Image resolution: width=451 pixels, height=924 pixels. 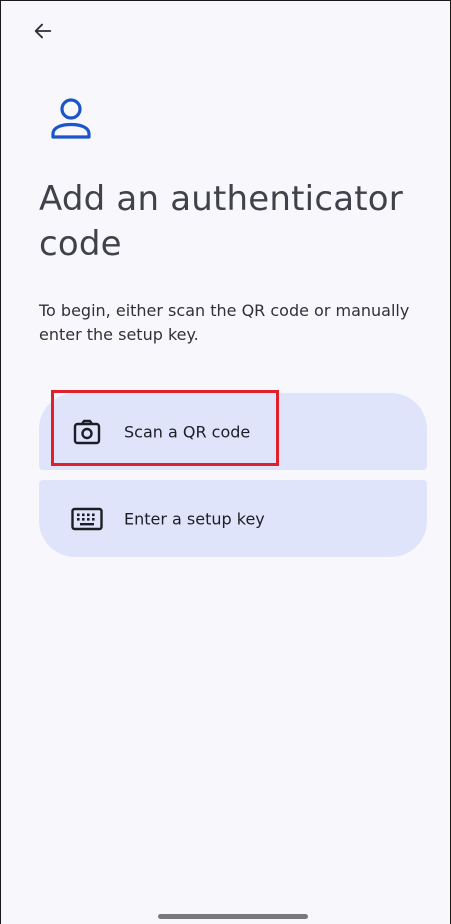 I want to click on back-button, so click(x=43, y=31).